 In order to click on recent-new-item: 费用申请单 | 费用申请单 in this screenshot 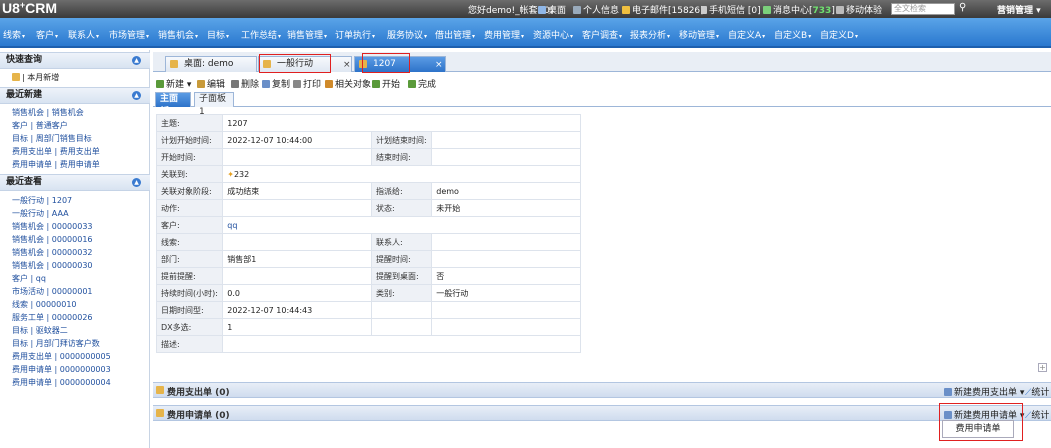, I will do `click(56, 164)`.